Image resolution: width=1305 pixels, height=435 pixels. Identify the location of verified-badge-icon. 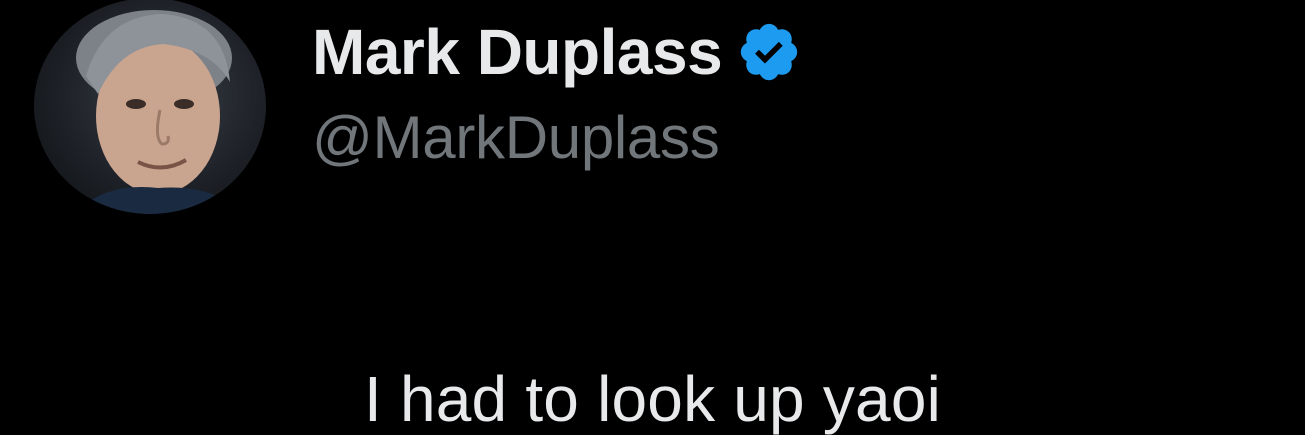
(769, 52).